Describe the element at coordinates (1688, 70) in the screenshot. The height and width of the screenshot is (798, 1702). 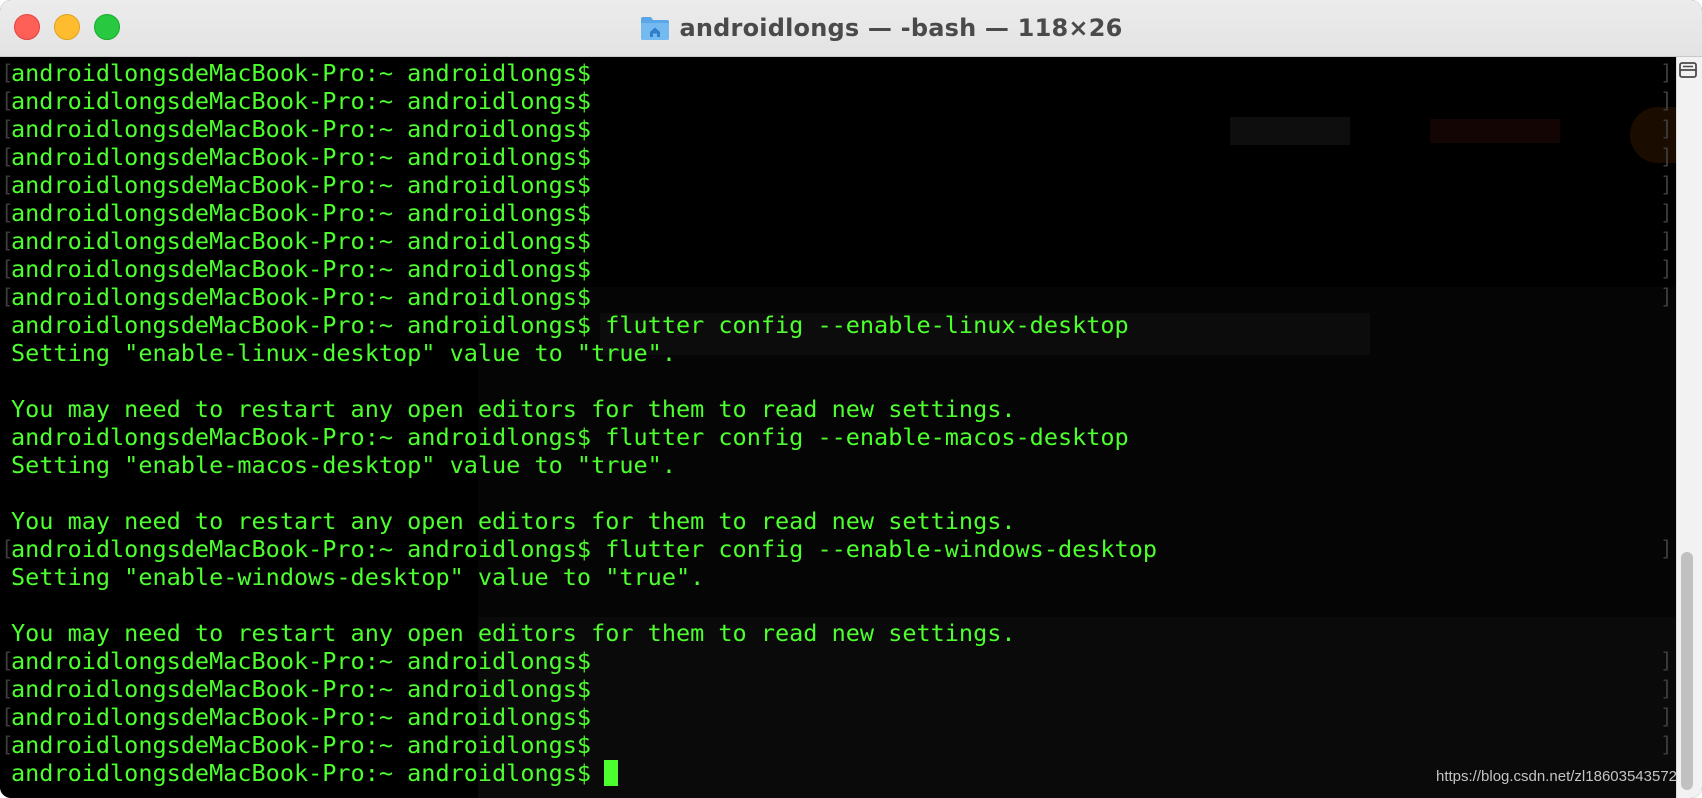
I see `split-pane-icon` at that location.